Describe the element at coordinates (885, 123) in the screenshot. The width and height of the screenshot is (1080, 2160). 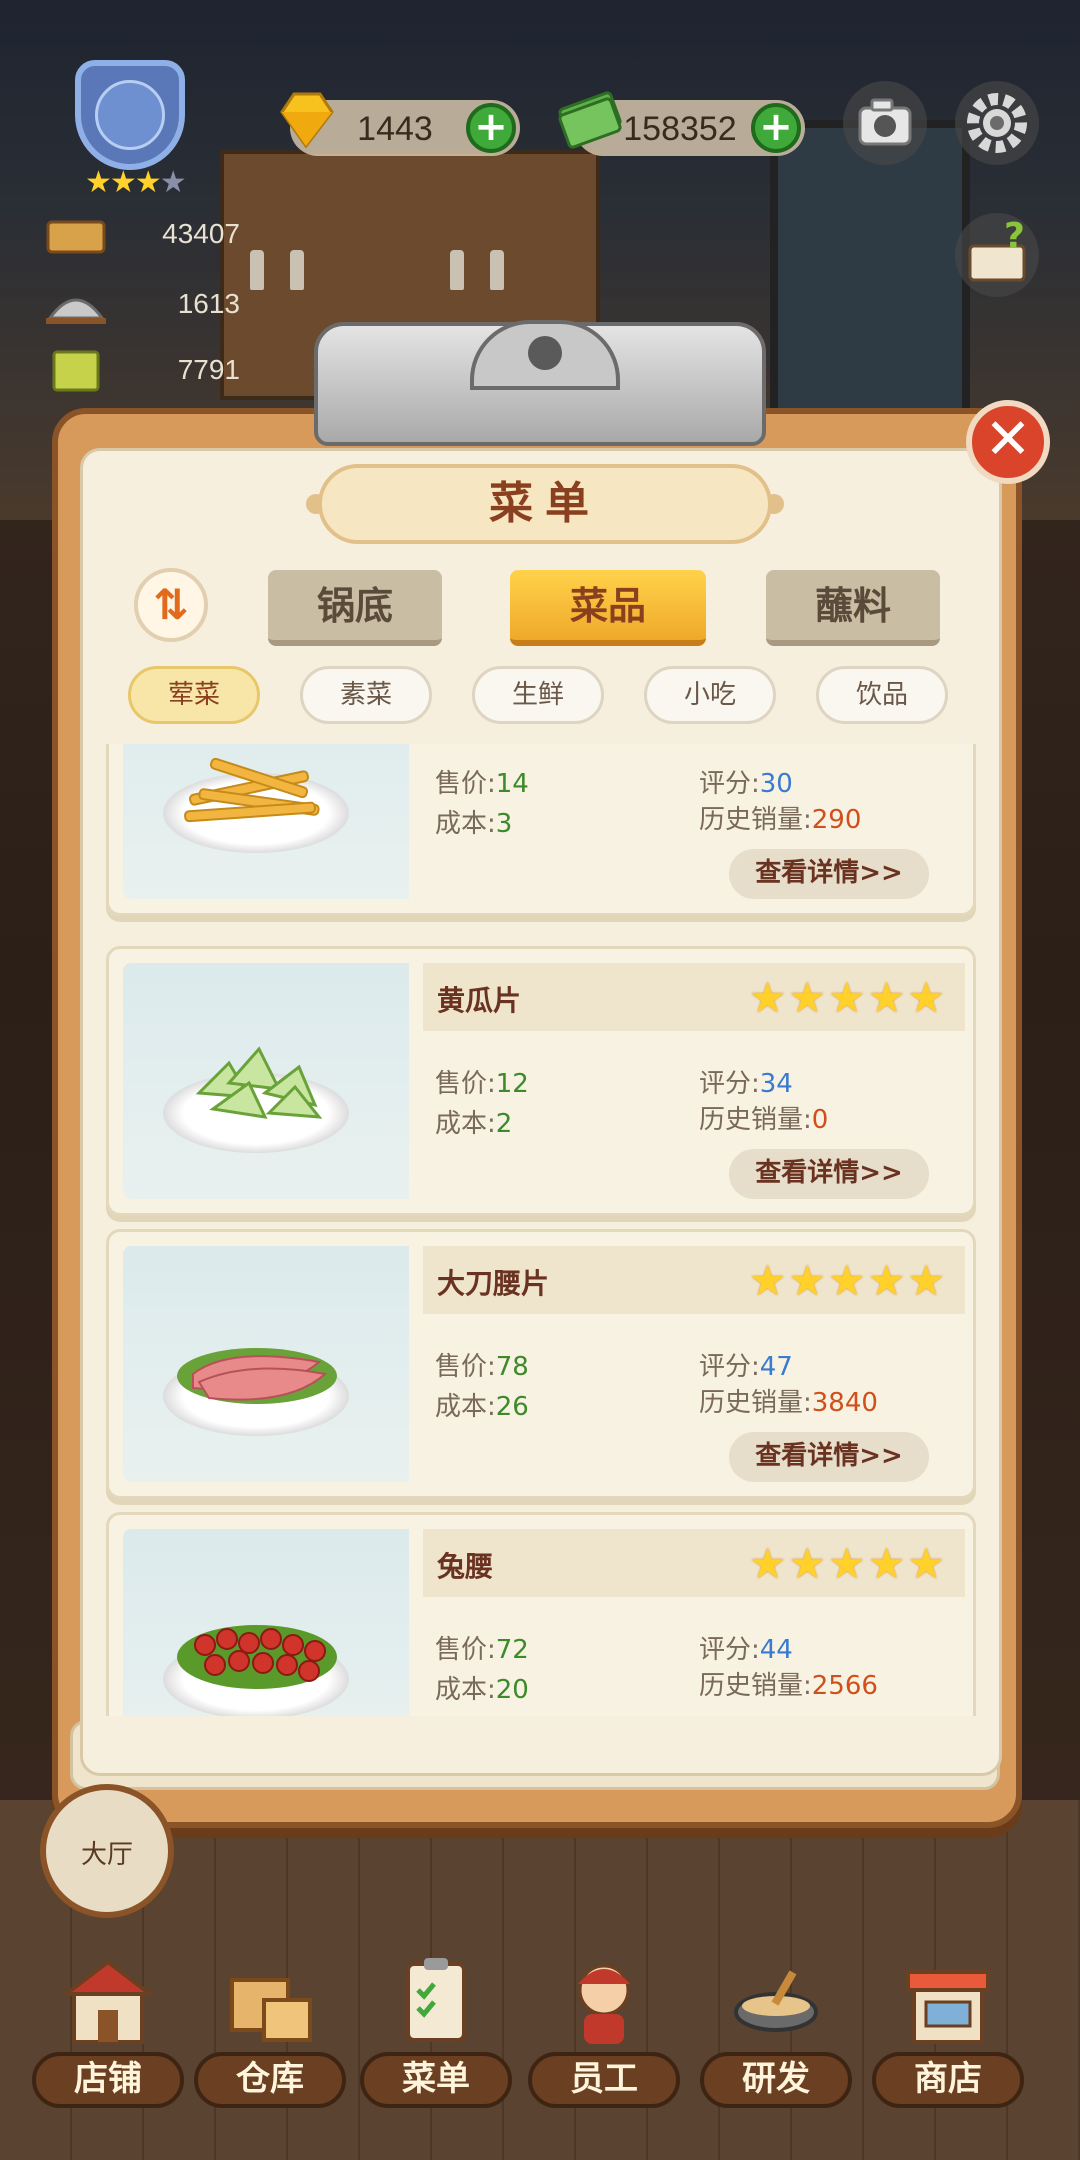
I see `camera-icon` at that location.